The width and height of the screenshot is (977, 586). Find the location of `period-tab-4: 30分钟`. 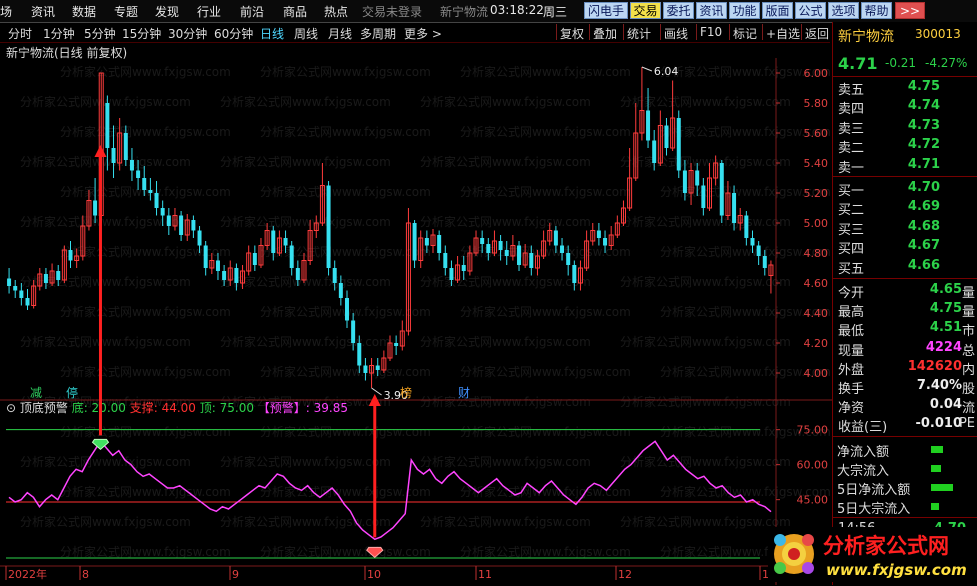

period-tab-4: 30分钟 is located at coordinates (187, 33).